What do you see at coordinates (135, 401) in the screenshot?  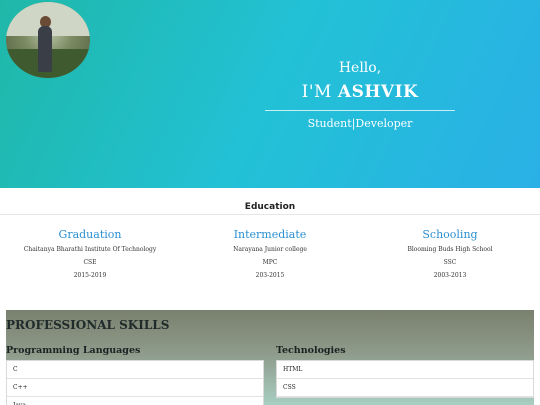 I see `list-item: Java` at bounding box center [135, 401].